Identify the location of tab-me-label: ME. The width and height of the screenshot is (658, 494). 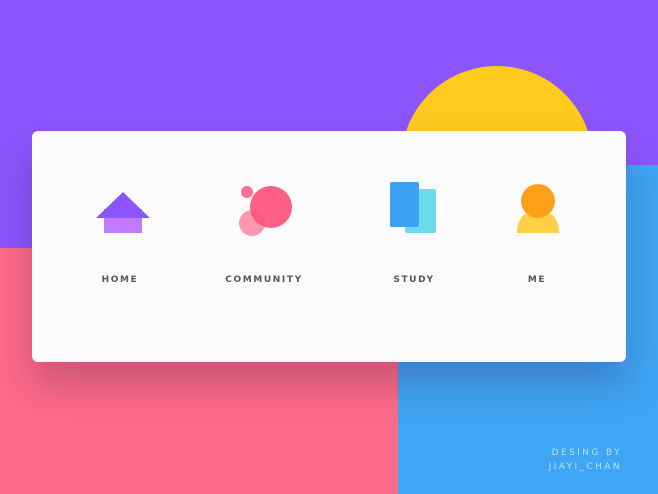
(537, 280).